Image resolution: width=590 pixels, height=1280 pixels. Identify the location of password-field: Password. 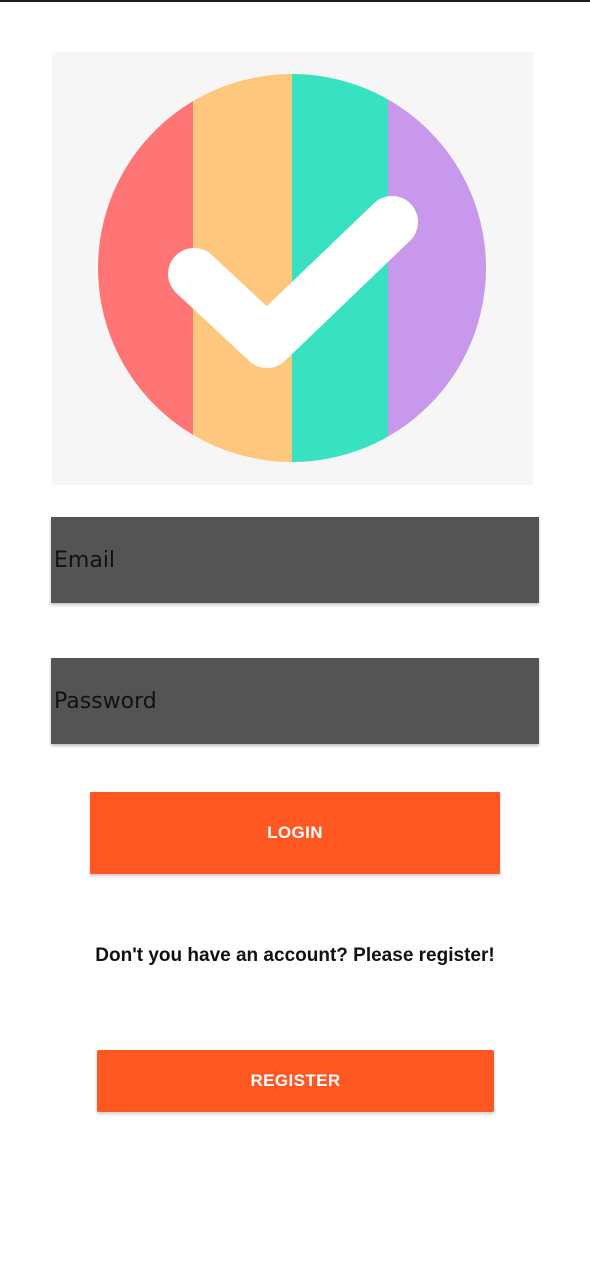
(295, 701).